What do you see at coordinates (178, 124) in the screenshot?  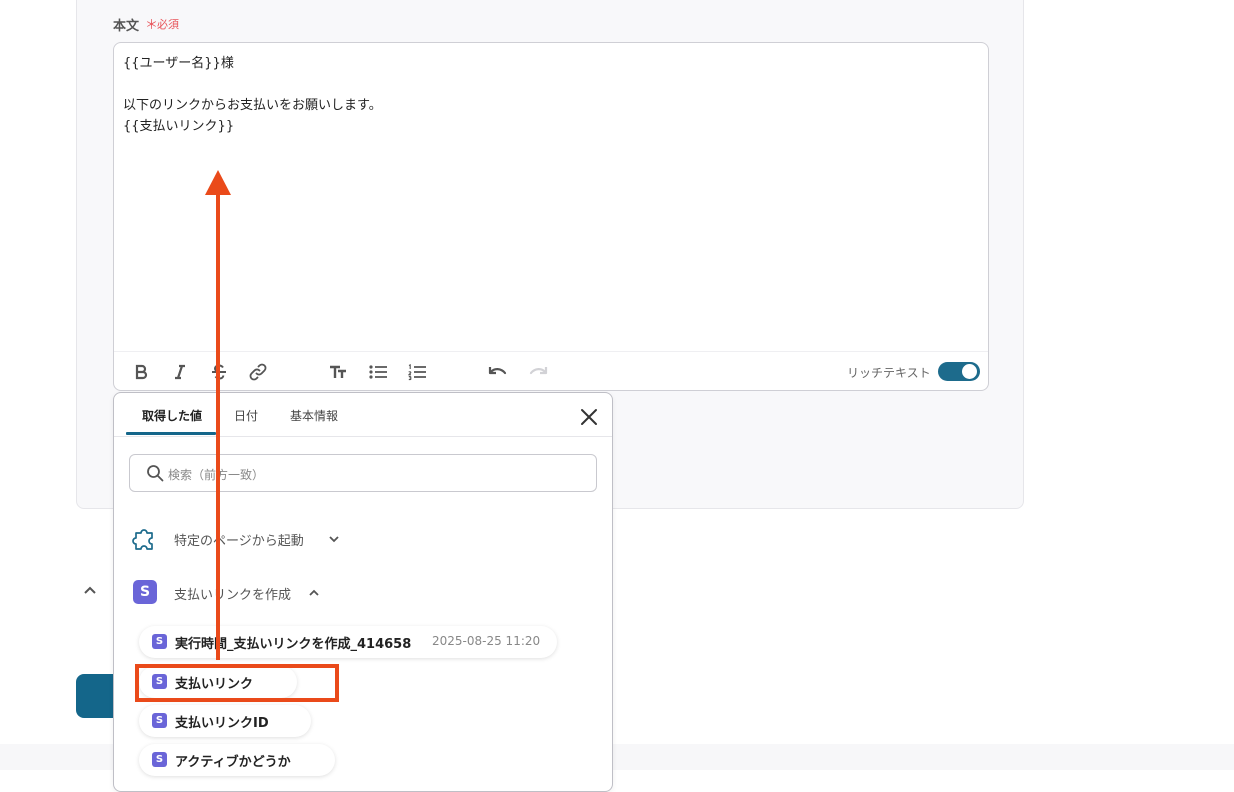 I see `editor-line: {{支払いリンク}}` at bounding box center [178, 124].